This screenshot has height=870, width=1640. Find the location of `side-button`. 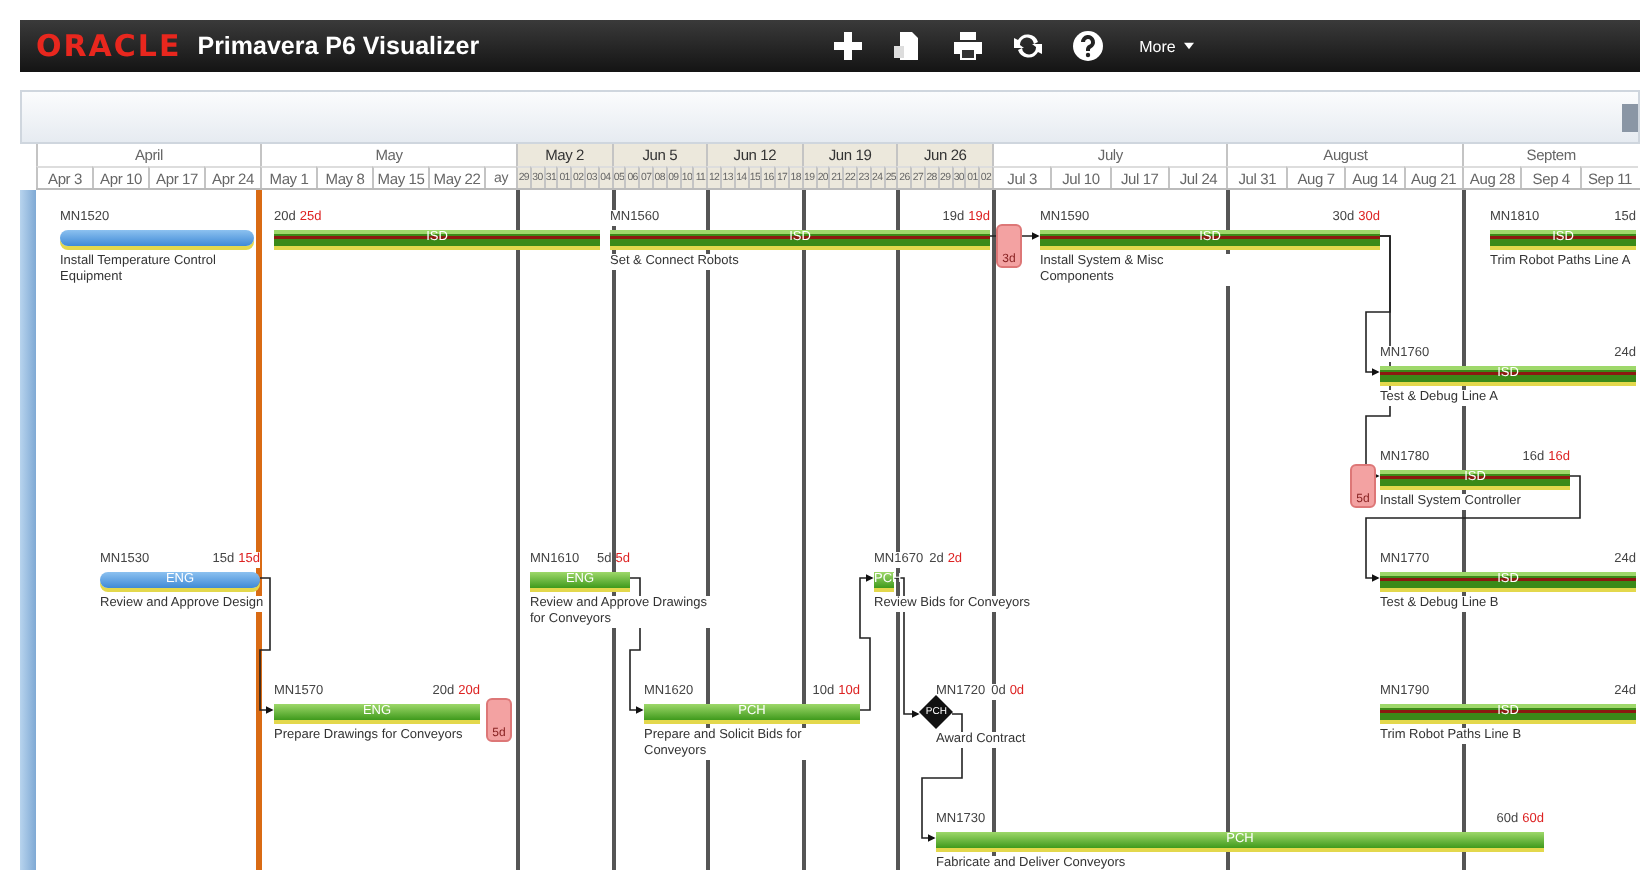

side-button is located at coordinates (1630, 117).